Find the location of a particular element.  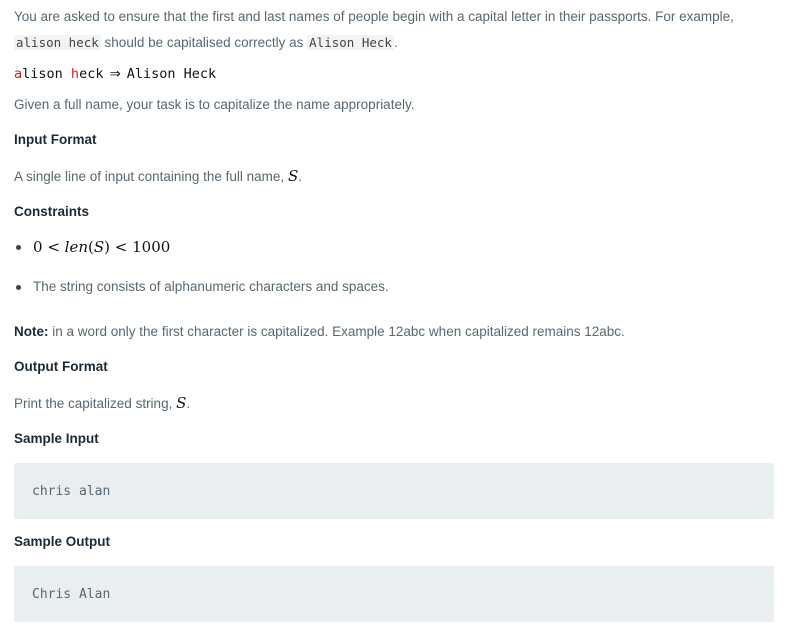

formula-less-than-2: < is located at coordinates (121, 247).